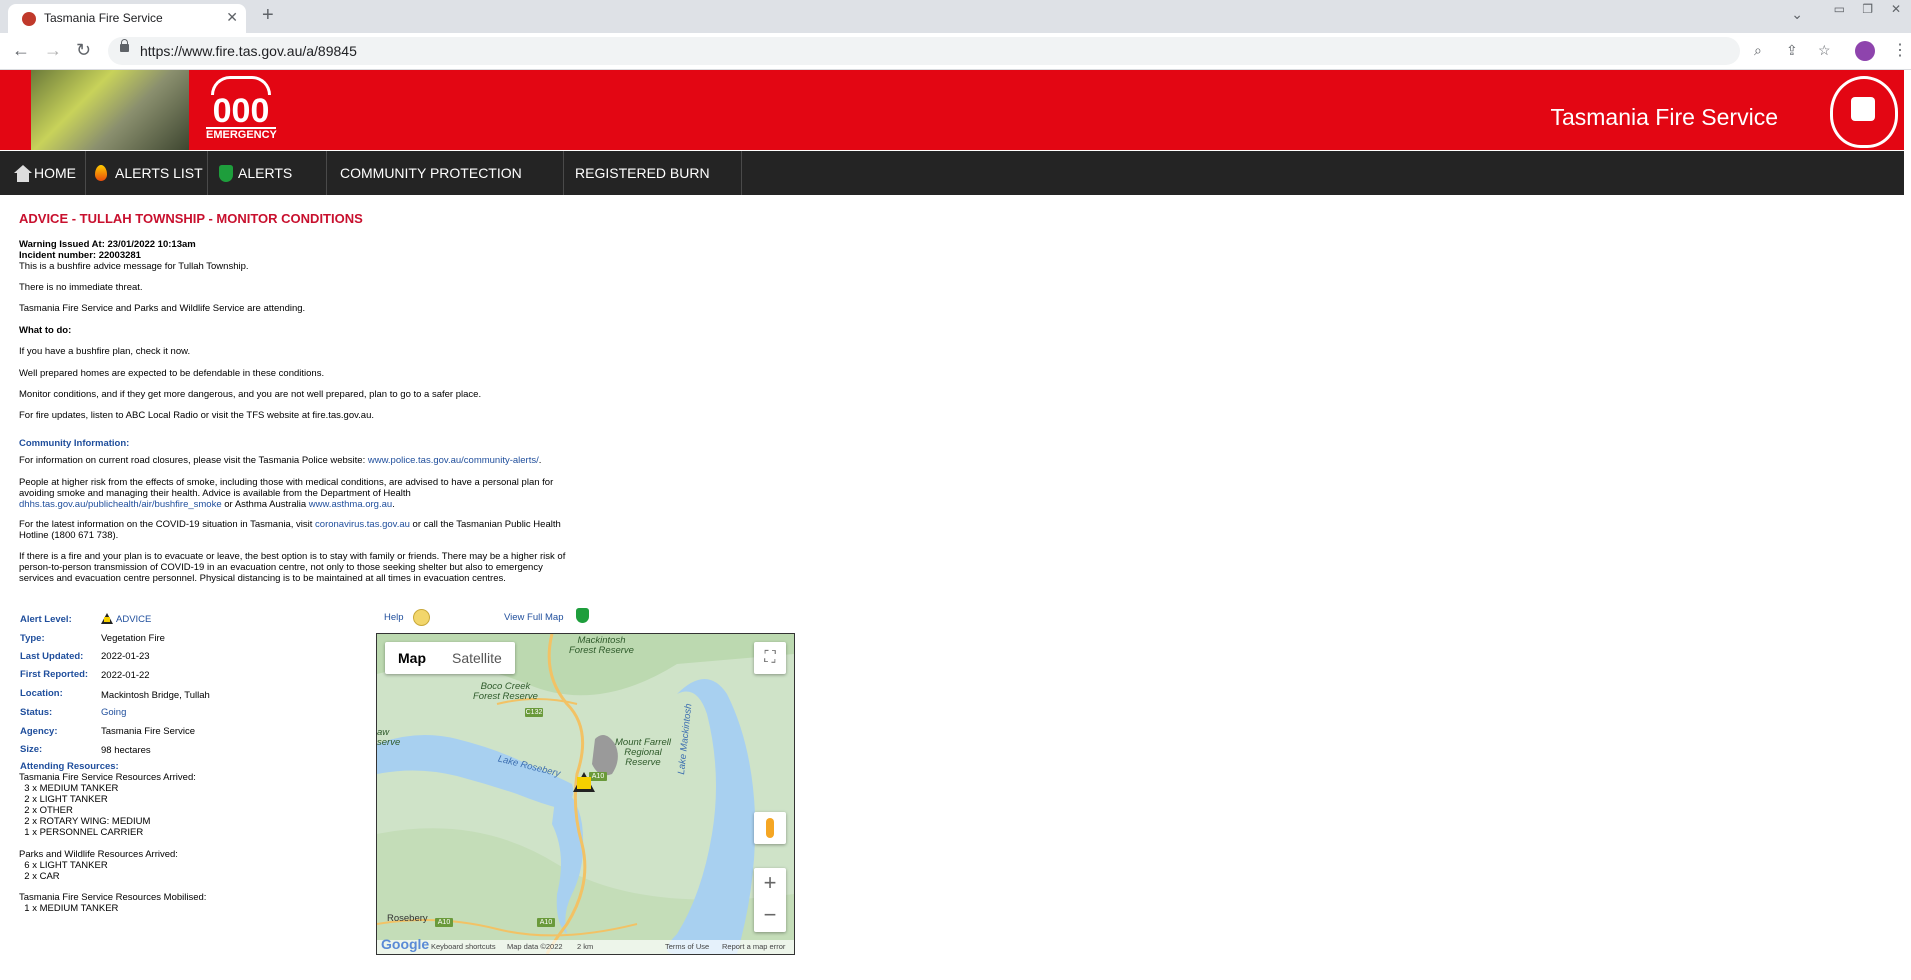 The height and width of the screenshot is (980, 1911). I want to click on status-value: Going, so click(113, 712).